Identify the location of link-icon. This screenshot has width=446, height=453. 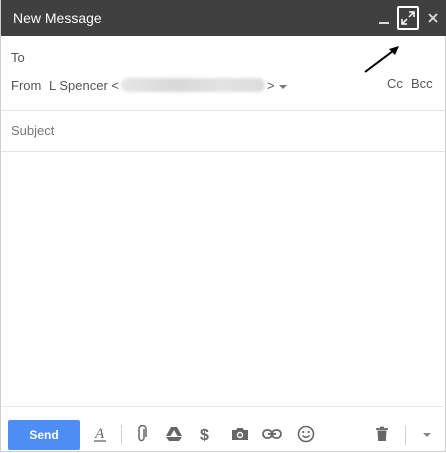
(272, 434).